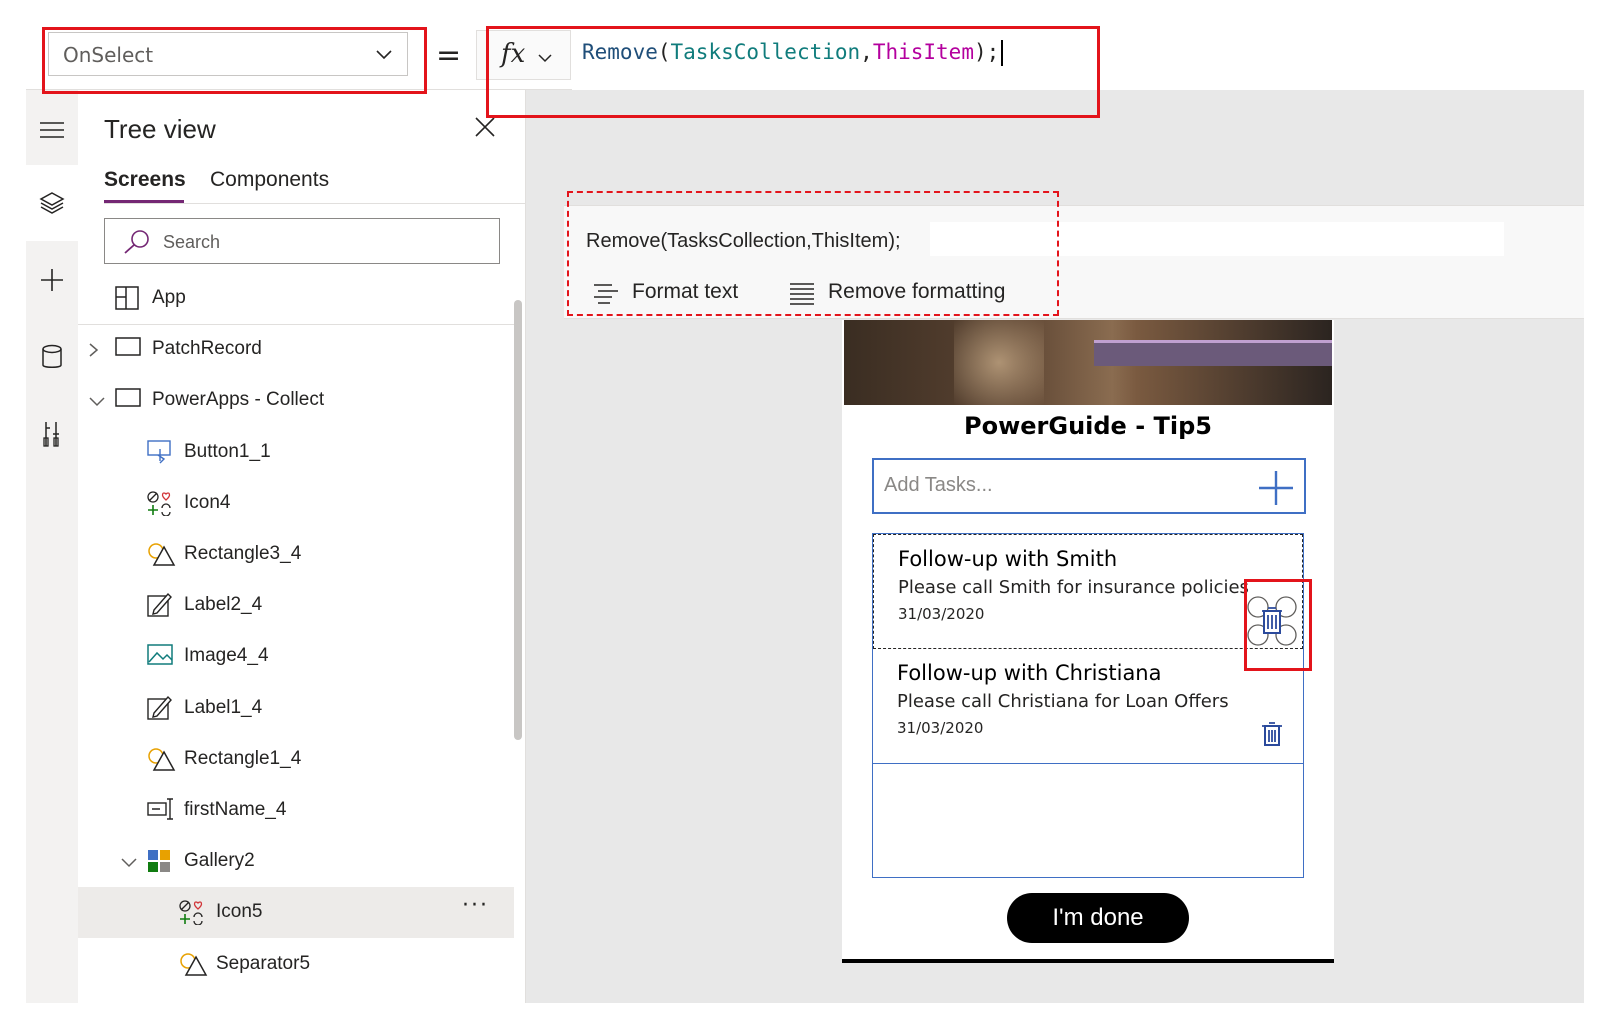  What do you see at coordinates (296, 605) in the screenshot?
I see `tree-item-label2-4: Label2_4` at bounding box center [296, 605].